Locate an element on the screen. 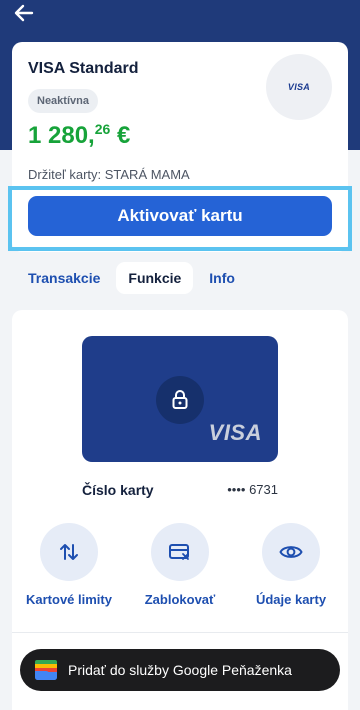  card-image: VISA is located at coordinates (180, 399).